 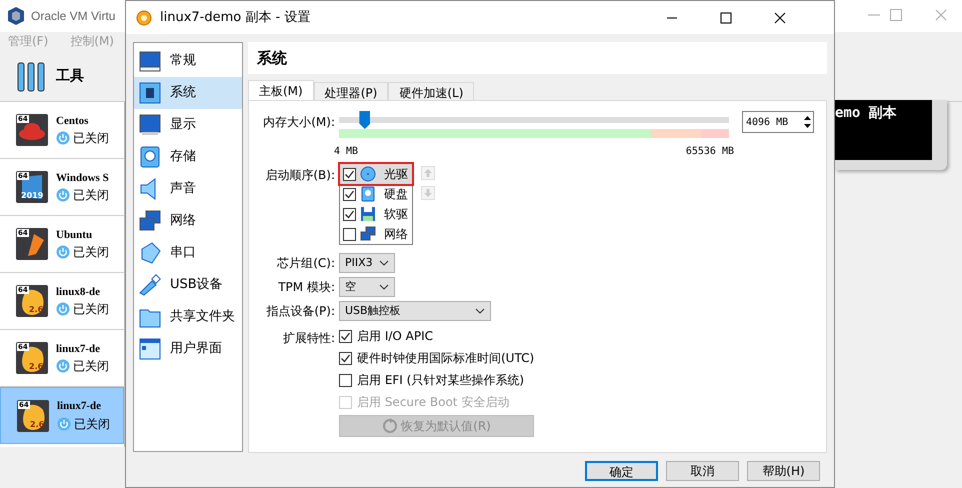 I want to click on chip-icon, so click(x=150, y=93).